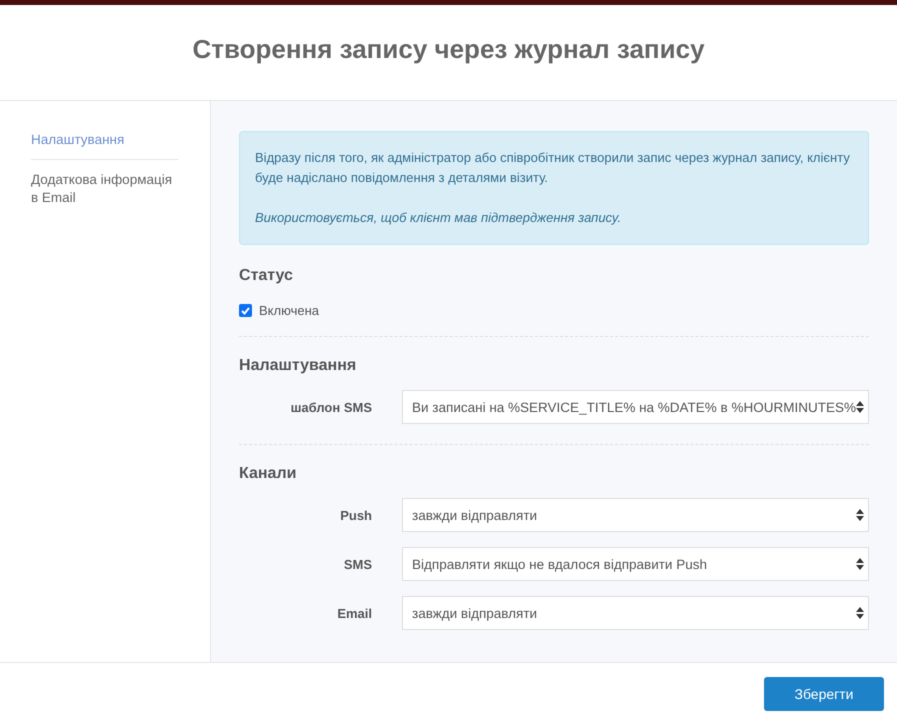  What do you see at coordinates (104, 188) in the screenshot?
I see `sidebar-item: Додаткова інформація в Email` at bounding box center [104, 188].